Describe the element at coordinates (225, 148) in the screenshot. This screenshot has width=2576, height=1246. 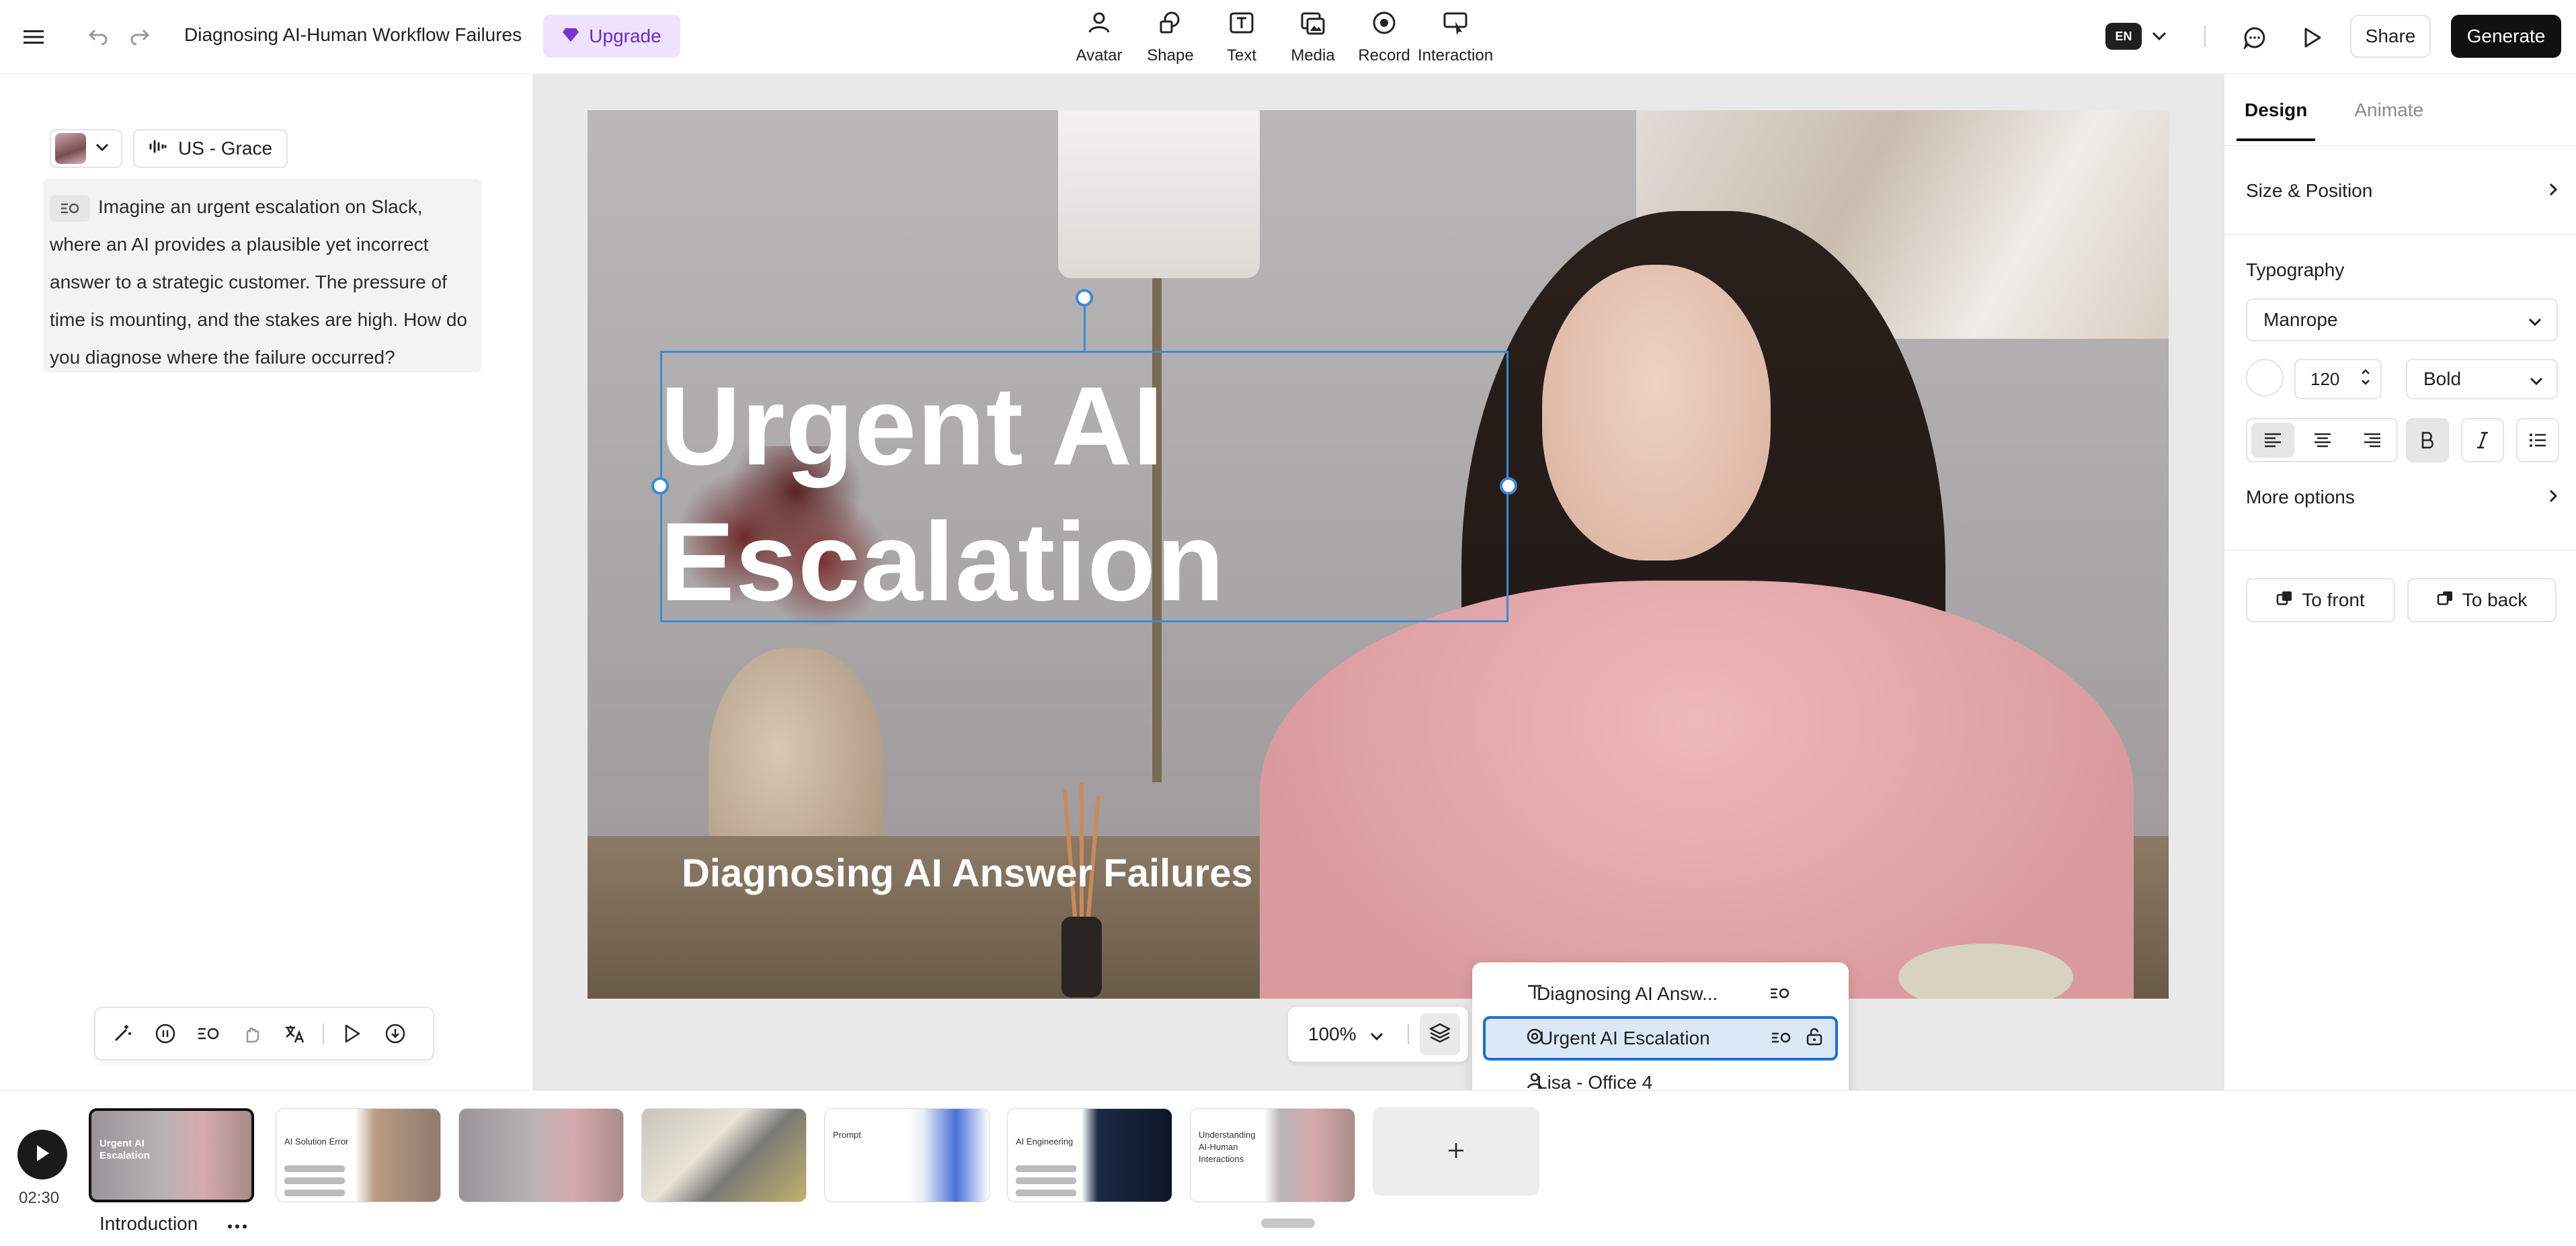
I see `voice-label: US - Grace` at that location.